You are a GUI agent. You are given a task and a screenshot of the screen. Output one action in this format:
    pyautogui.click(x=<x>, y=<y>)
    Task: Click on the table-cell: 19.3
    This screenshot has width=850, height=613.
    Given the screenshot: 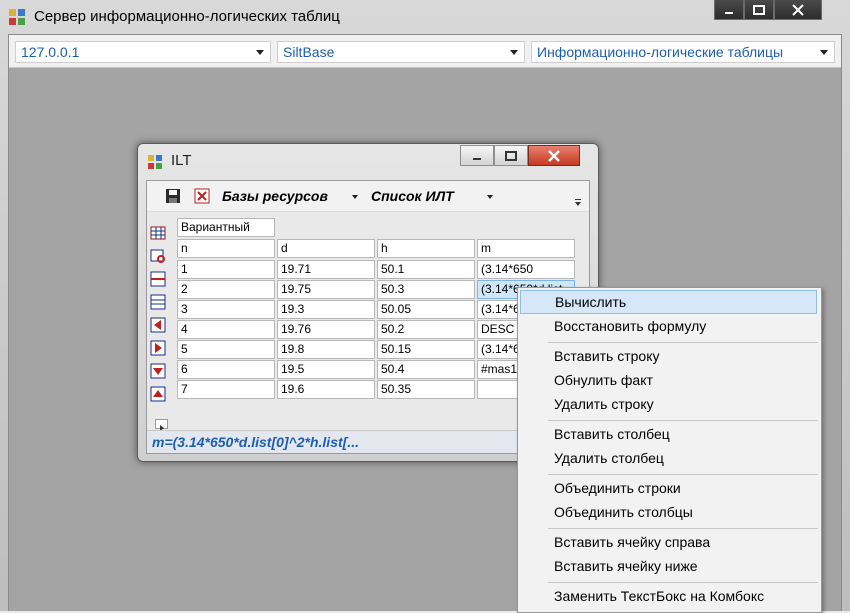 What is the action you would take?
    pyautogui.click(x=326, y=309)
    